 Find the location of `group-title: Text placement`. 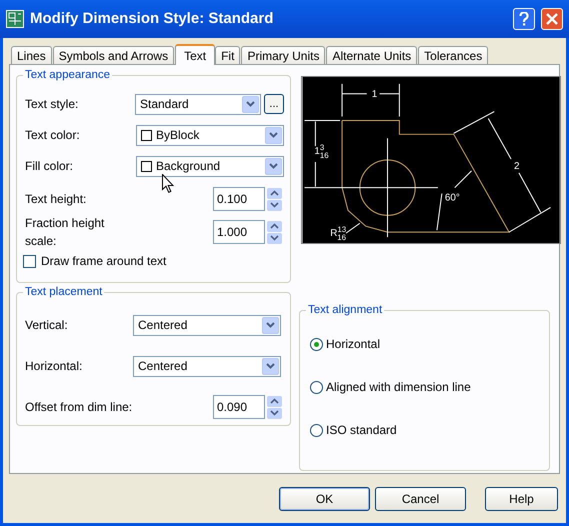

group-title: Text placement is located at coordinates (63, 292).